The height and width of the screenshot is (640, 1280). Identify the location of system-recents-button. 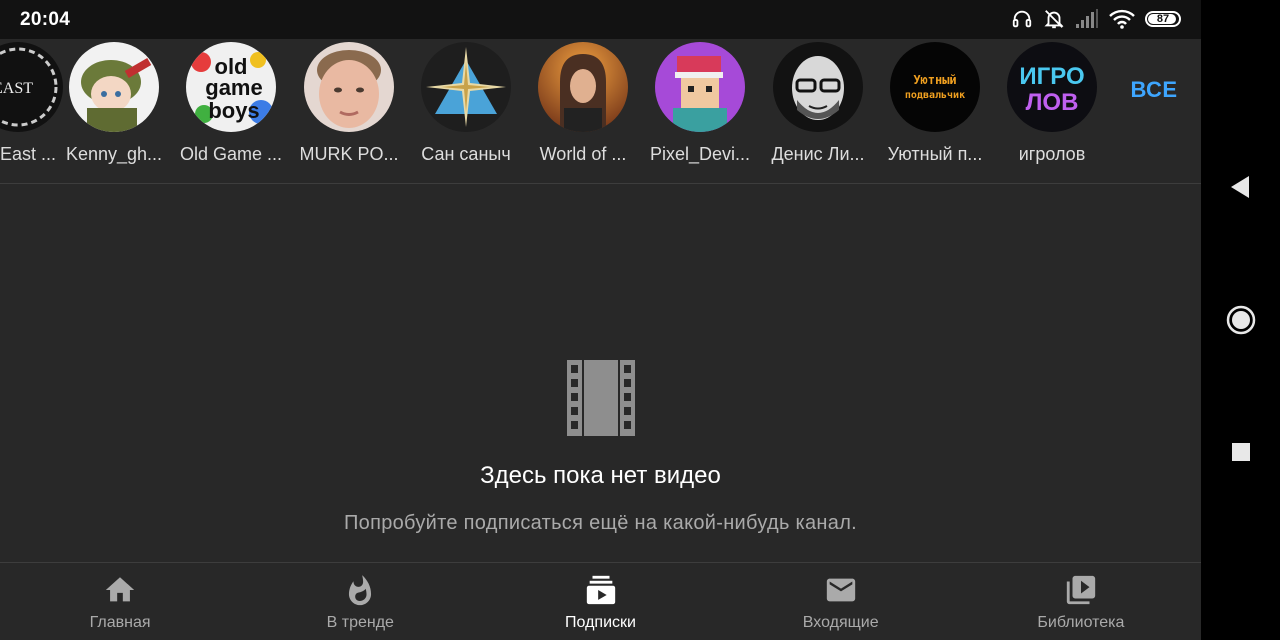
(1240, 452).